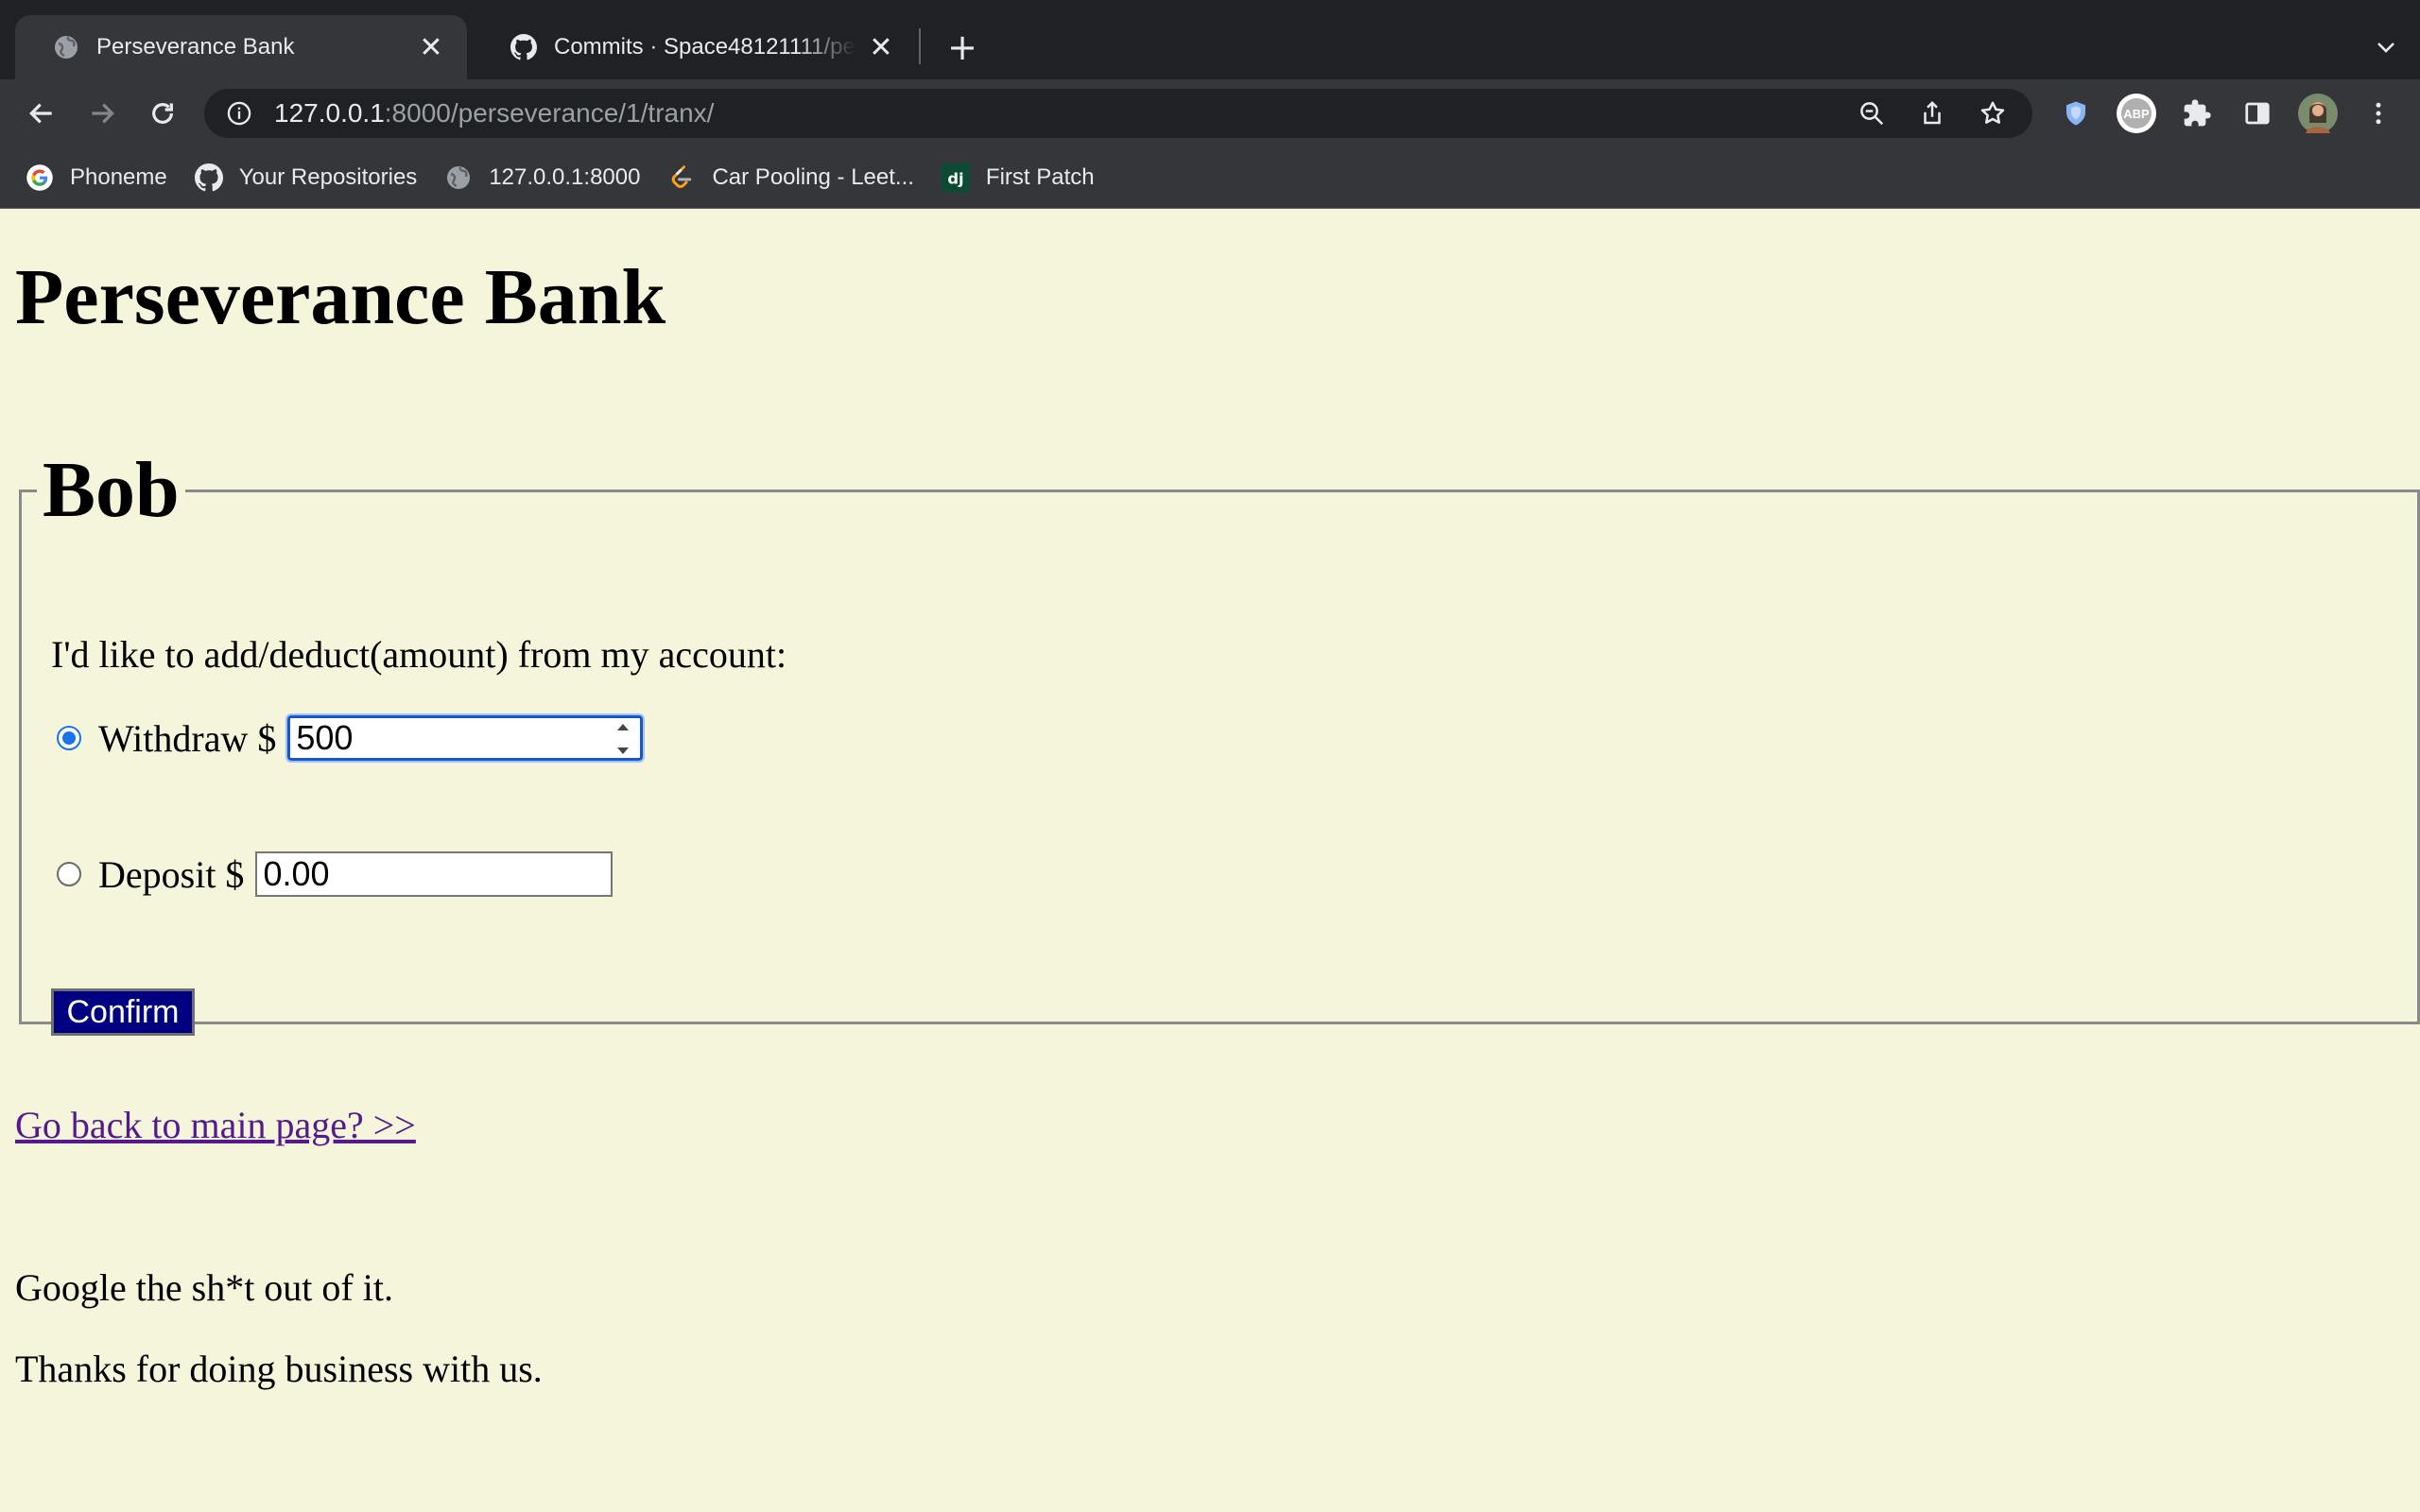 Image resolution: width=2420 pixels, height=1512 pixels. I want to click on svg-text: ABP, so click(2136, 114).